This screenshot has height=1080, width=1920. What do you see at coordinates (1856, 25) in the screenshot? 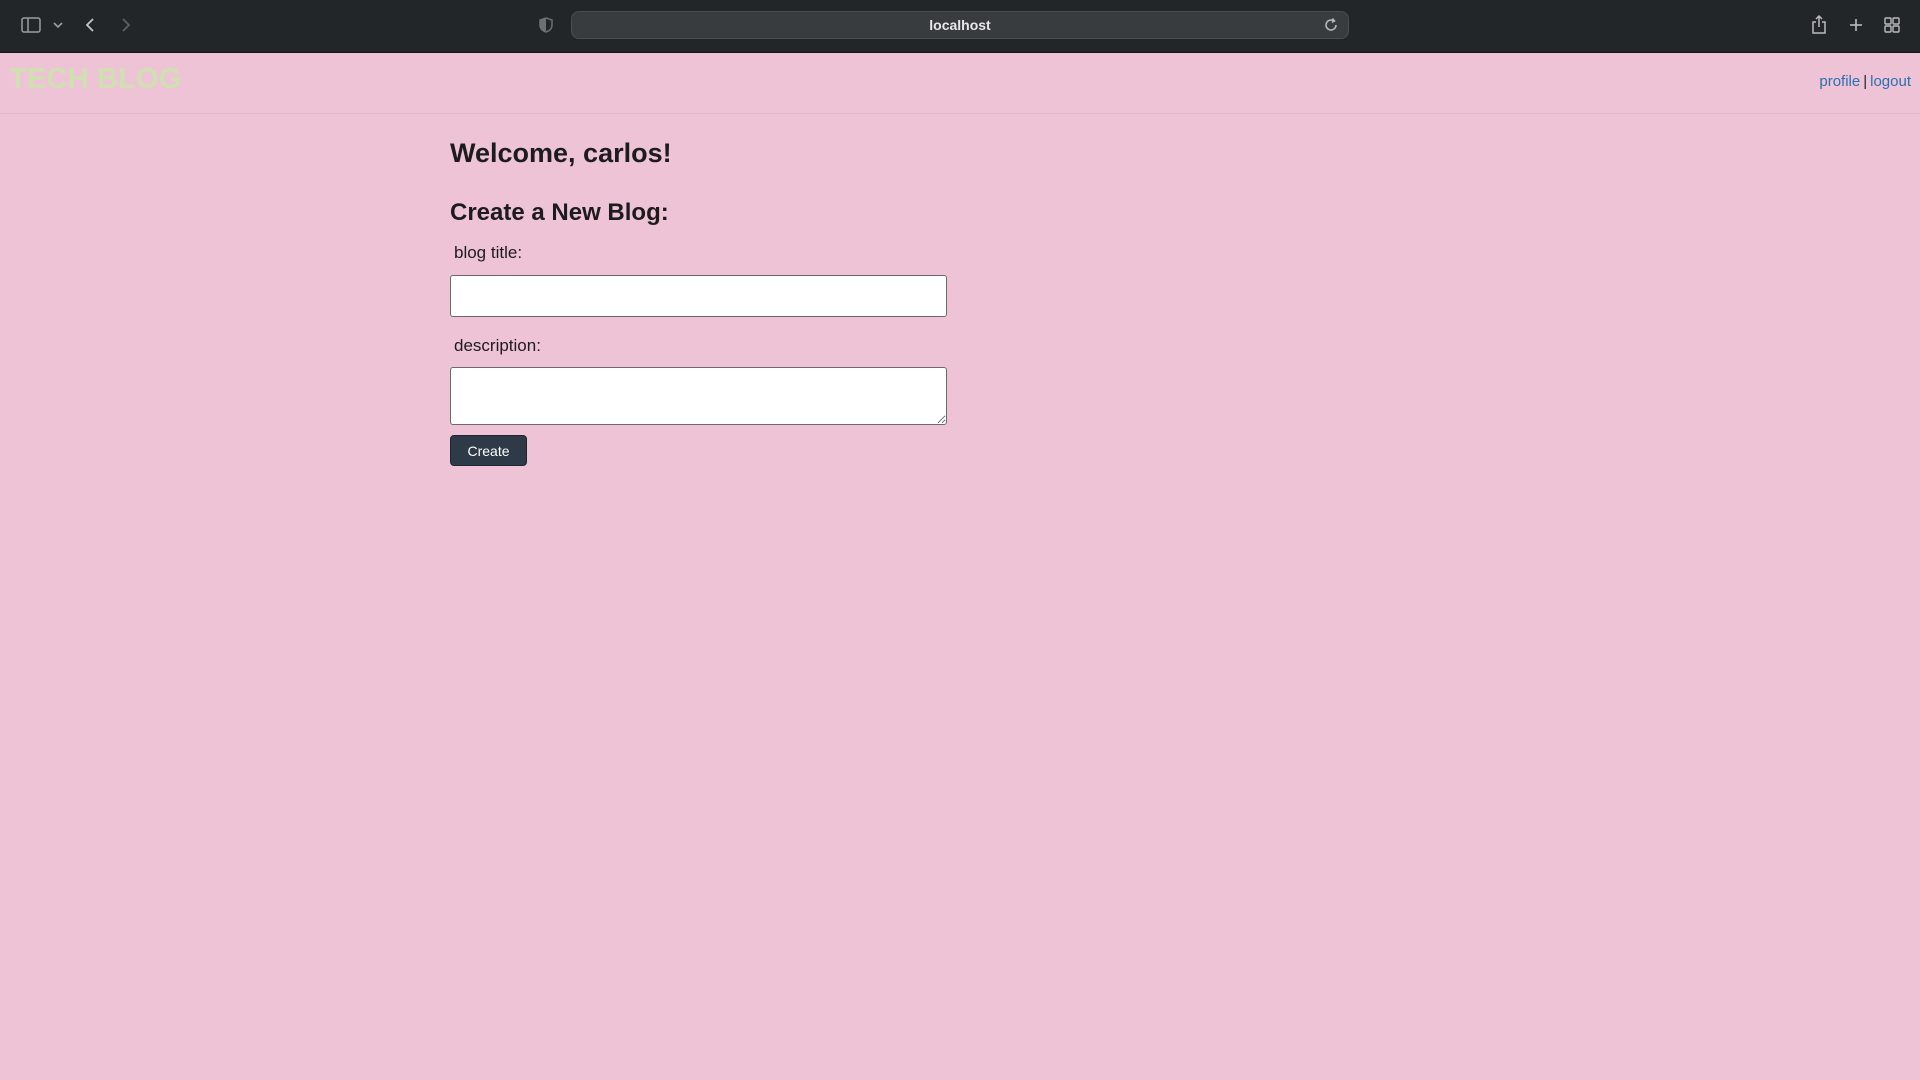
I see `new-tab-icon` at bounding box center [1856, 25].